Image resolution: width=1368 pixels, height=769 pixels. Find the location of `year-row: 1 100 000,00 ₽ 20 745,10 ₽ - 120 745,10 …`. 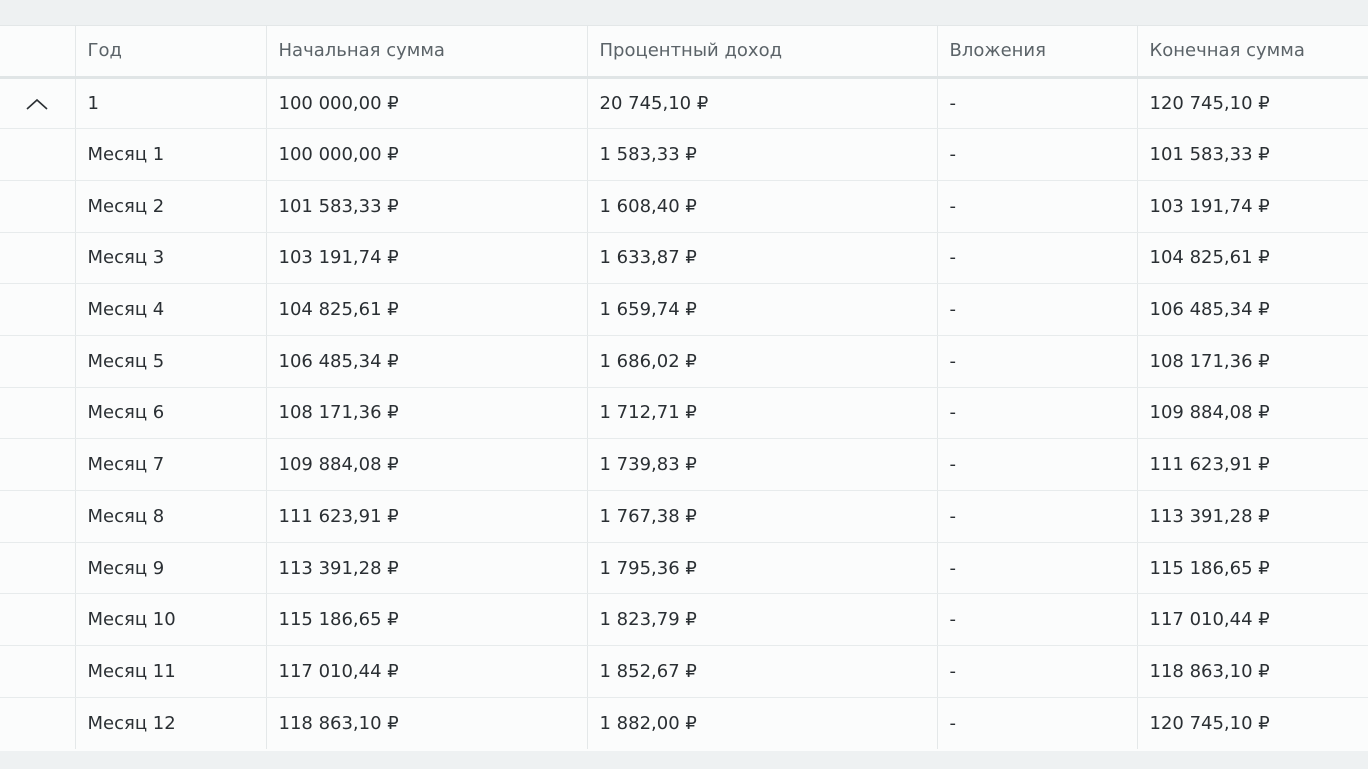

year-row: 1 100 000,00 ₽ 20 745,10 ₽ - 120 745,10 … is located at coordinates (684, 103).